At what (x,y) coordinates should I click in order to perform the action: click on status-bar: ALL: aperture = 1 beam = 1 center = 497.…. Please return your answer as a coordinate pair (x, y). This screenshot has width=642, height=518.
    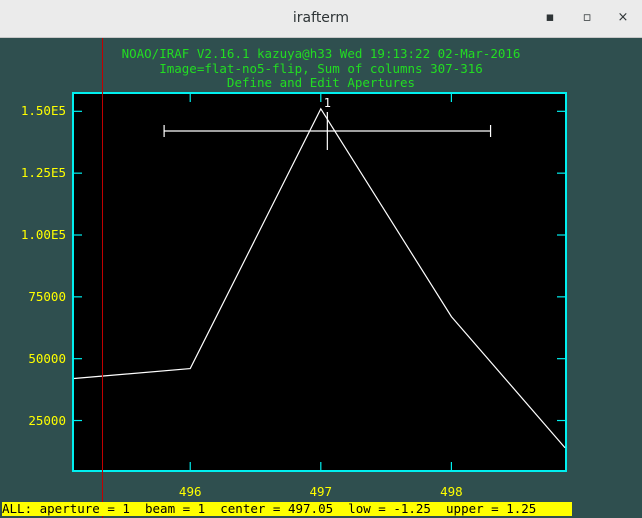
    Looking at the image, I should click on (287, 509).